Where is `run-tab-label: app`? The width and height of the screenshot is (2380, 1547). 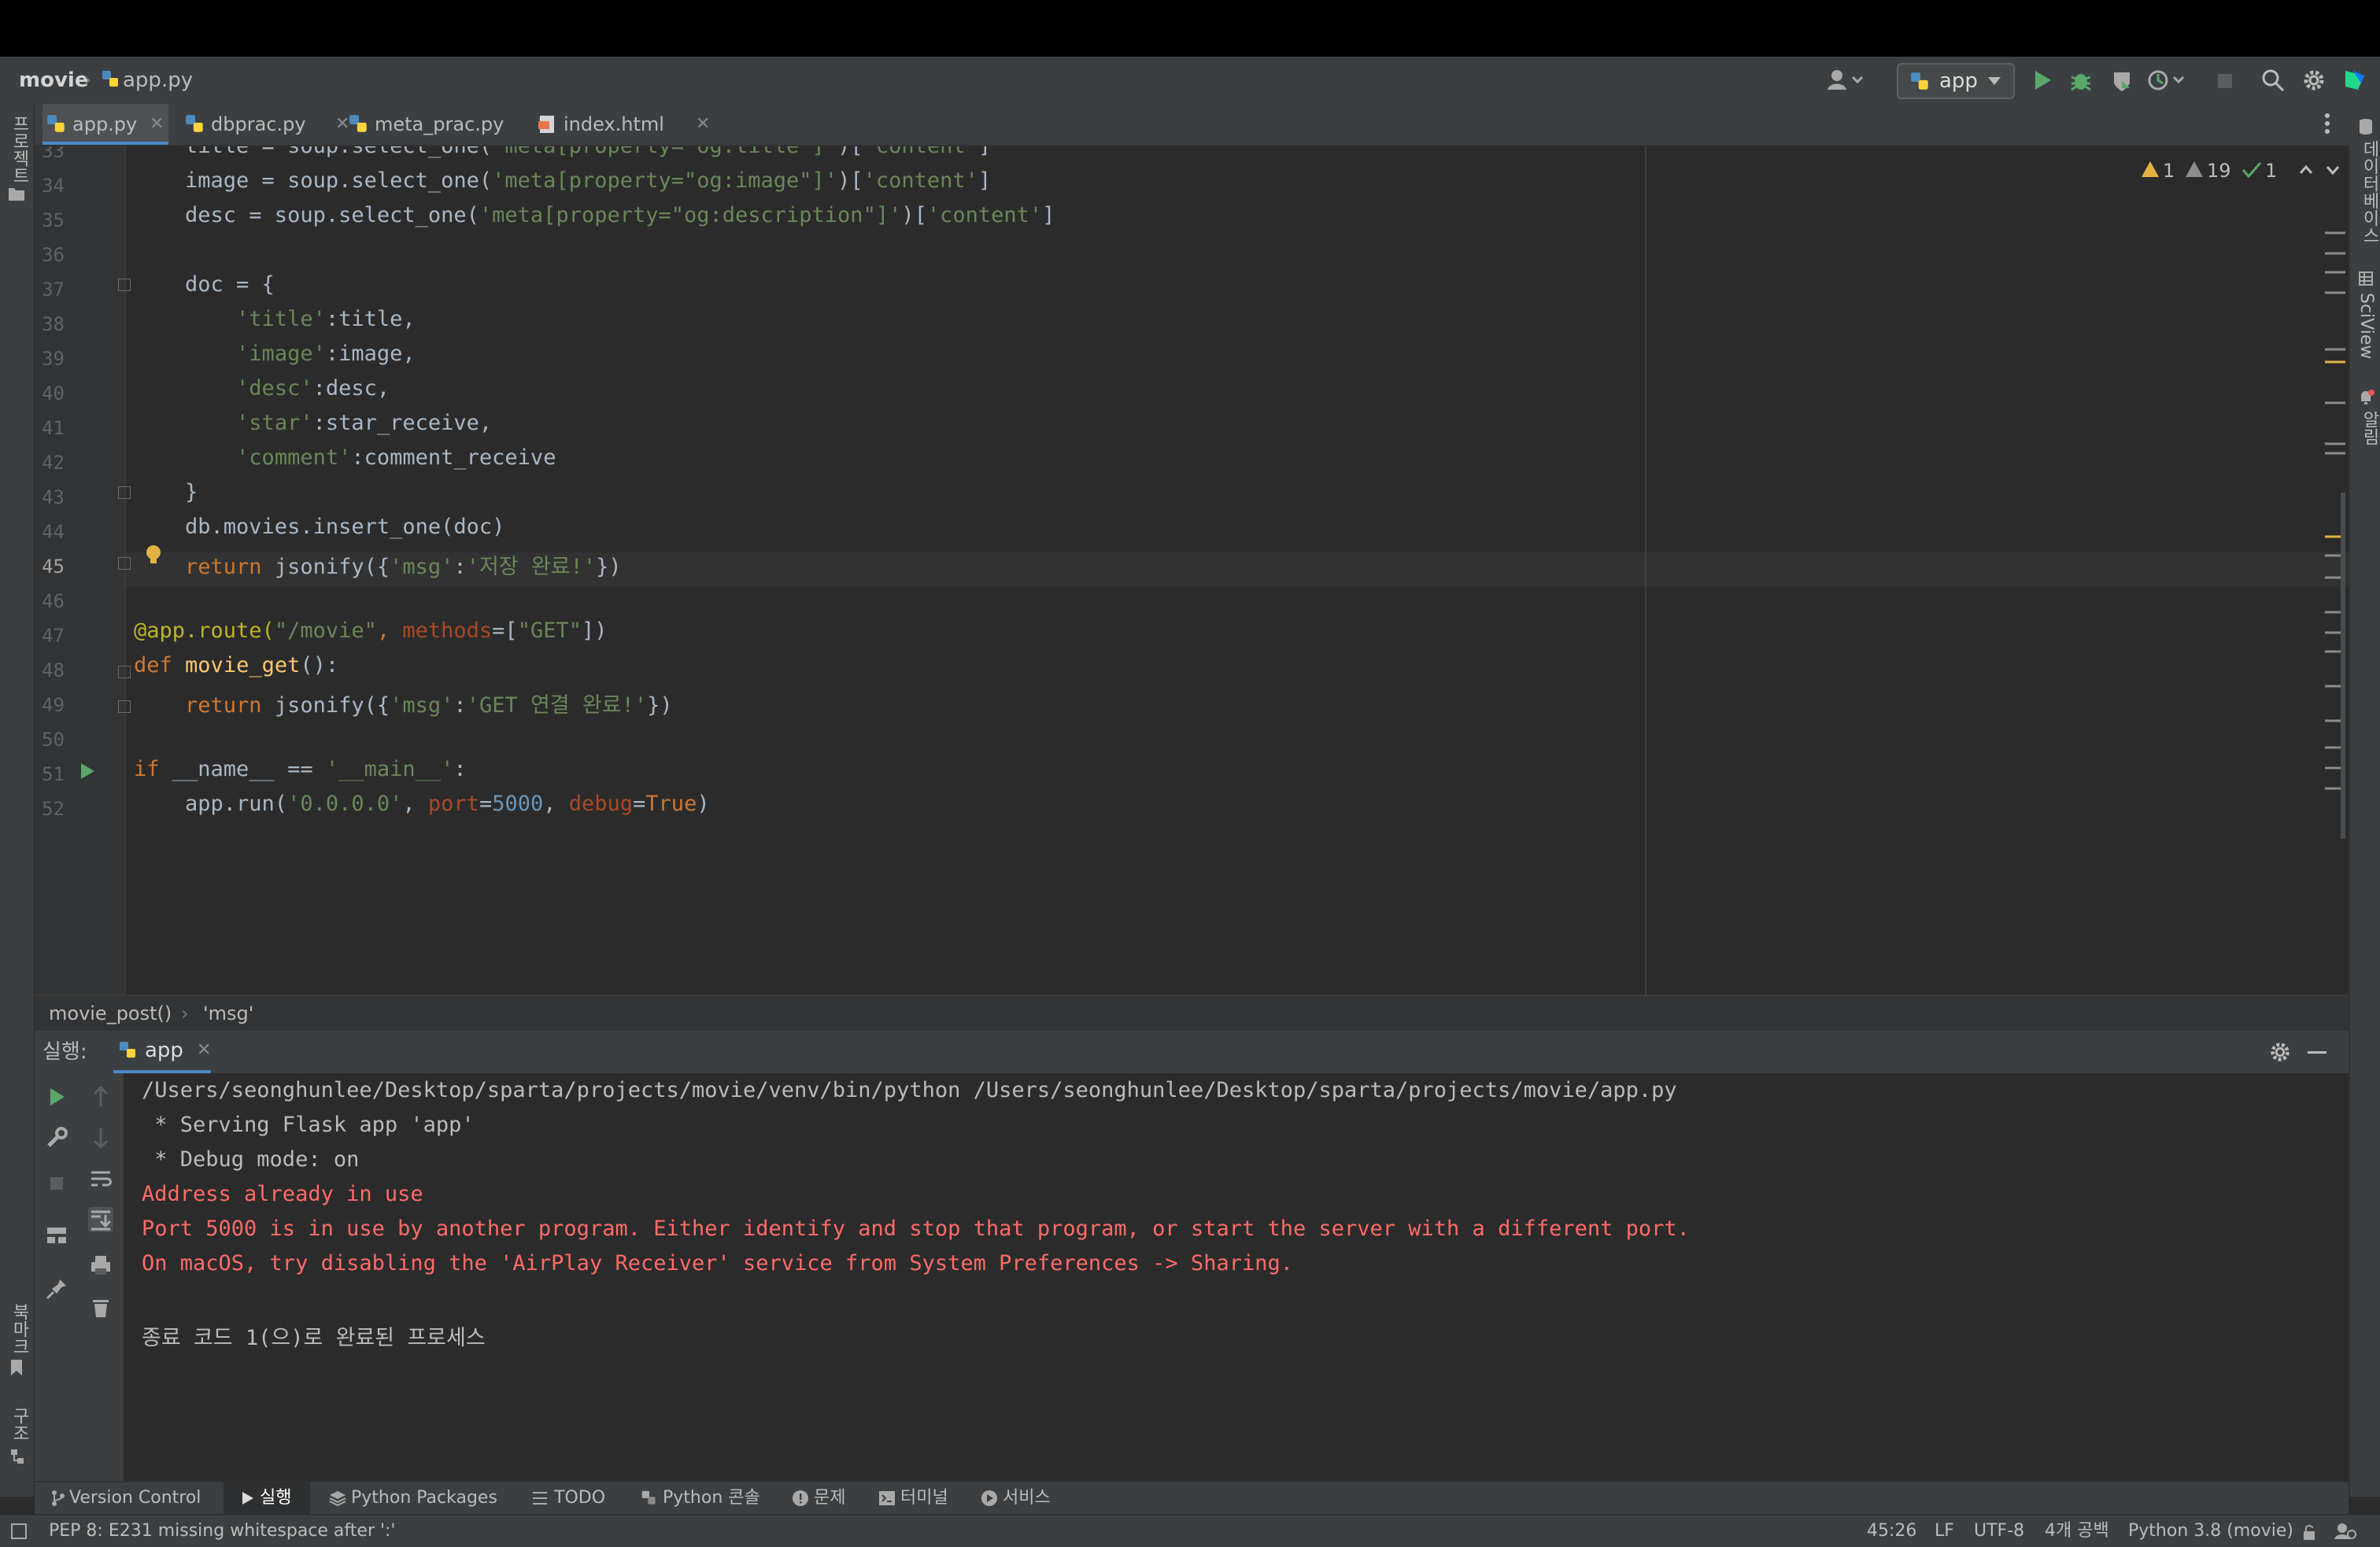 run-tab-label: app is located at coordinates (164, 1050).